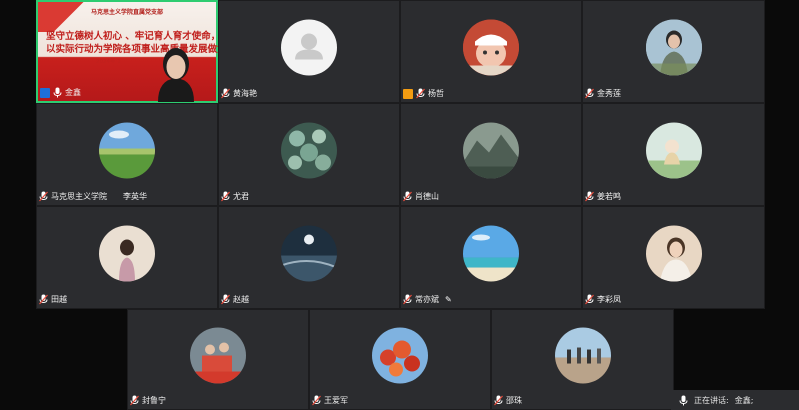 Image resolution: width=799 pixels, height=410 pixels. I want to click on participant-namebar: 李彩凤, so click(603, 299).